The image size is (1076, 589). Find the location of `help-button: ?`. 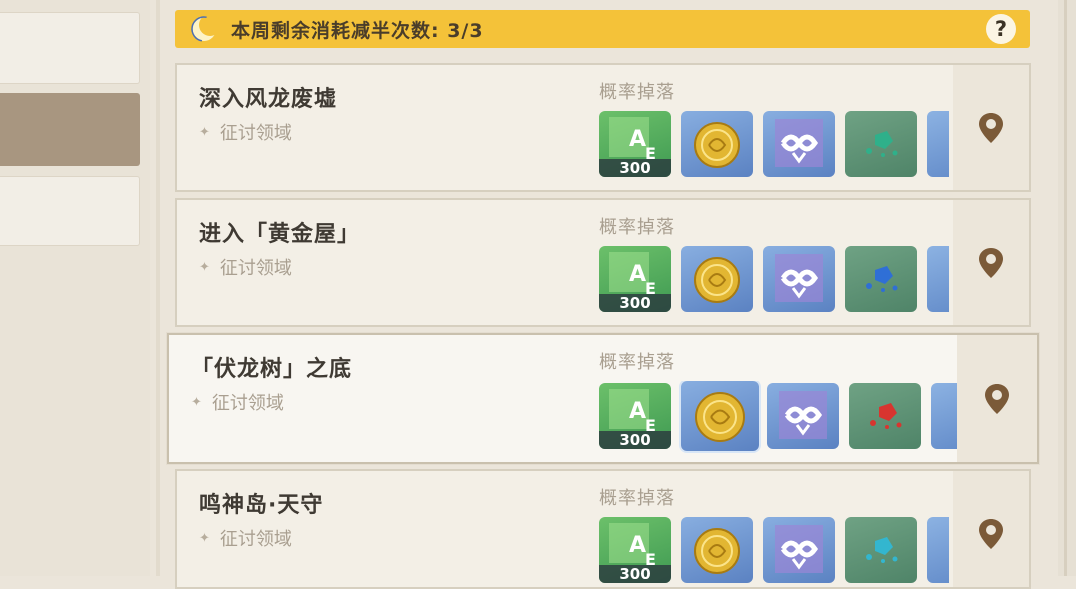

help-button: ? is located at coordinates (1001, 29).